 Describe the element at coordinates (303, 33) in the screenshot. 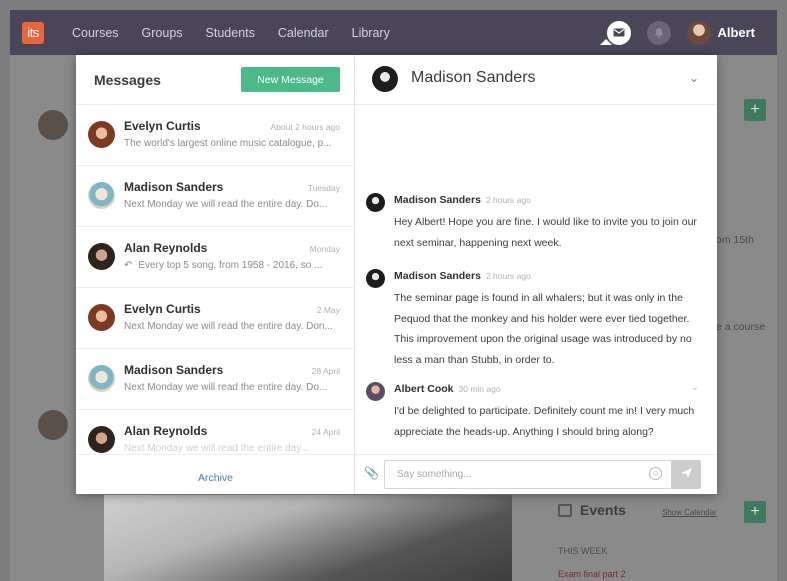

I see `nav-item-calendar: Calendar` at that location.